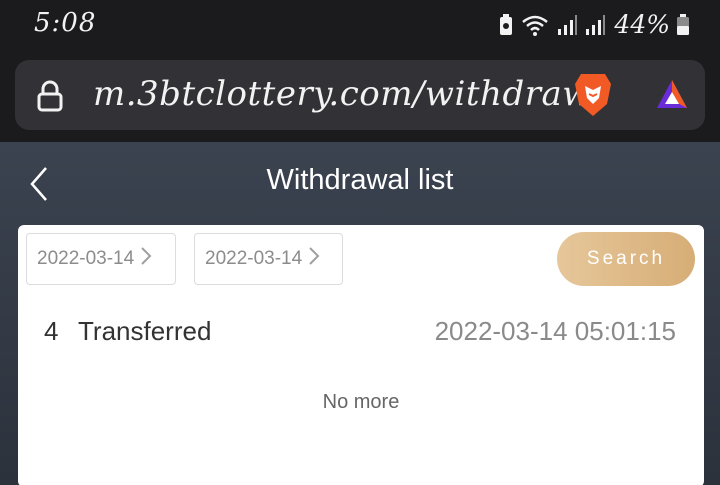 The height and width of the screenshot is (485, 720). What do you see at coordinates (506, 25) in the screenshot?
I see `battery-saver-icon` at bounding box center [506, 25].